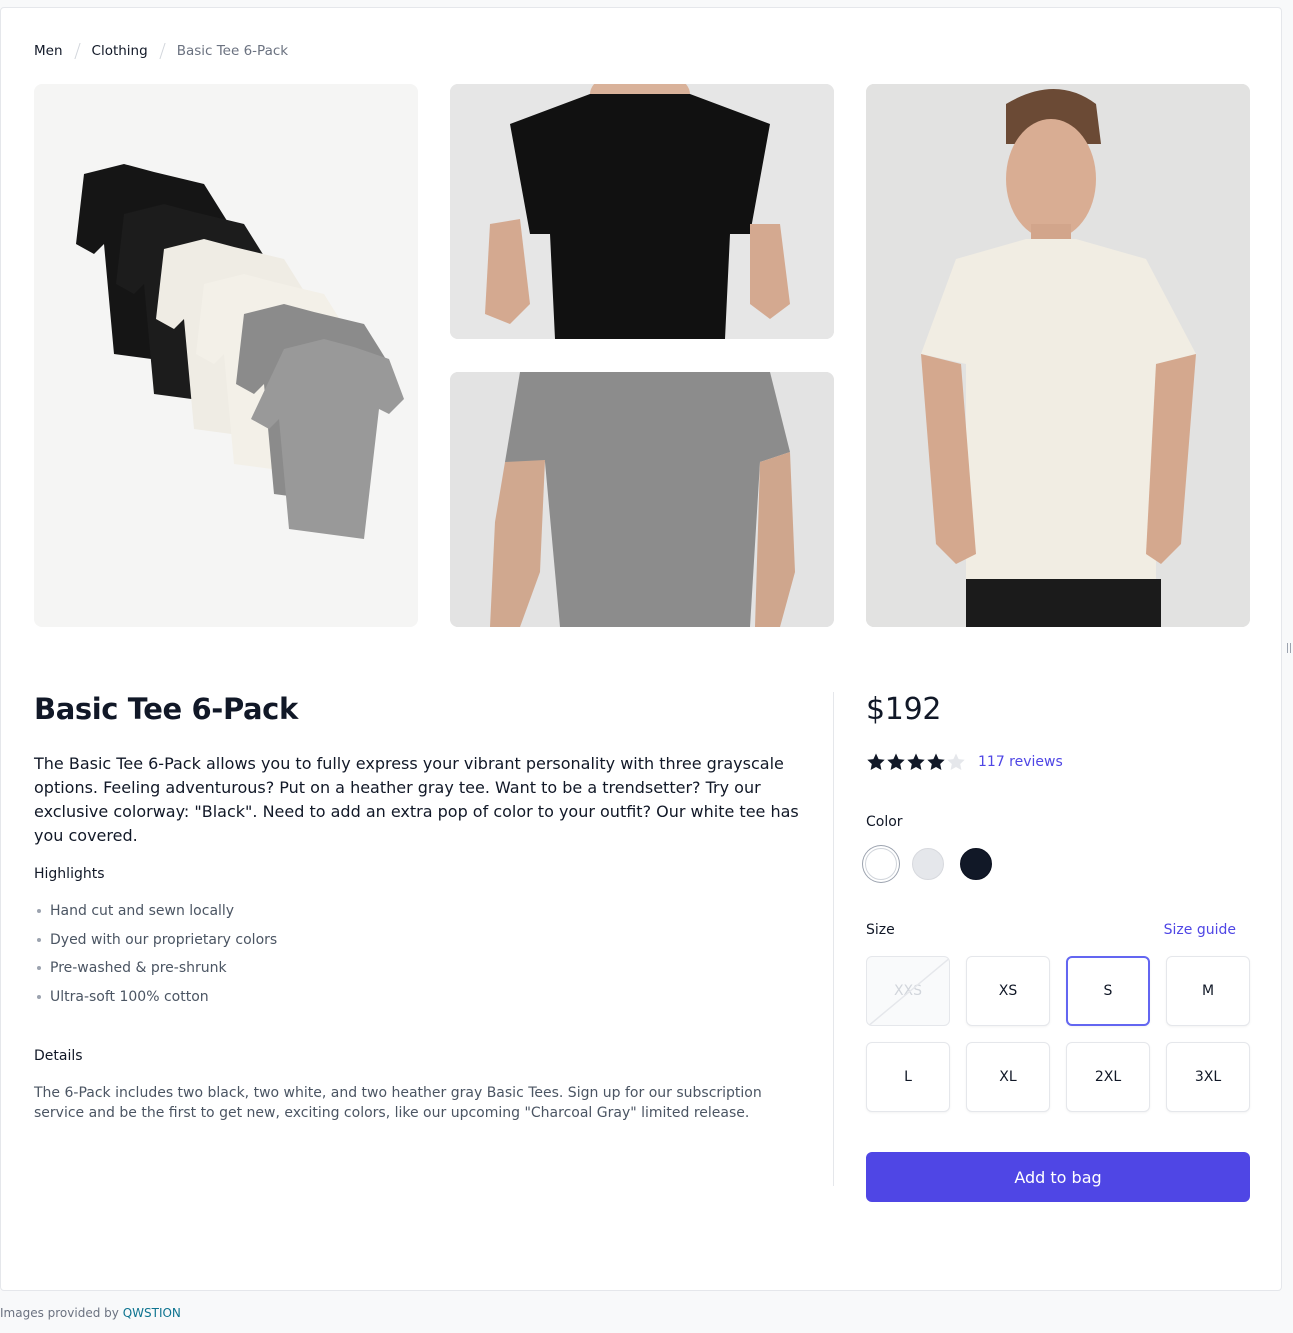 The image size is (1293, 1333). I want to click on size-option-s: S, so click(1108, 991).